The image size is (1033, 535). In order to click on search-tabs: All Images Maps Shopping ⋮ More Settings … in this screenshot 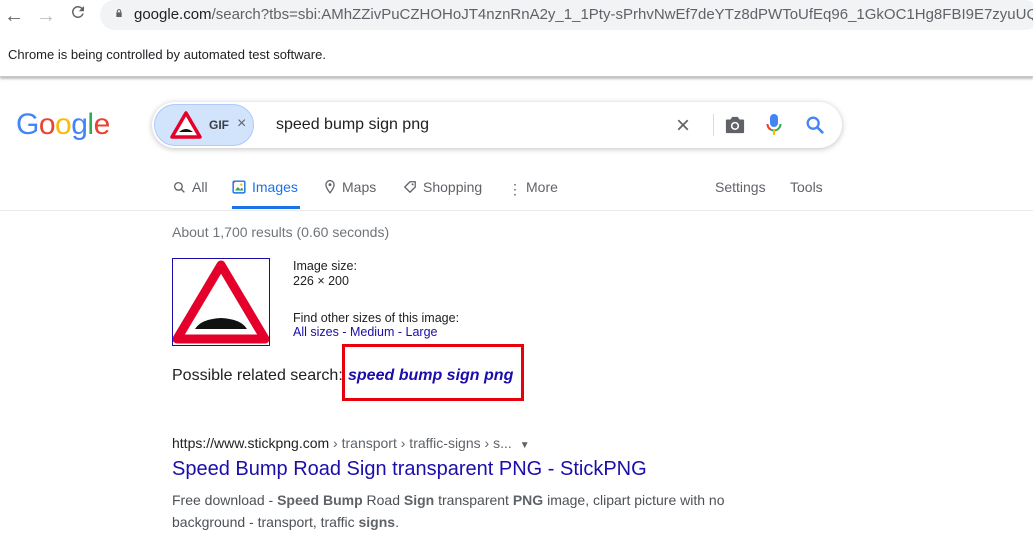, I will do `click(516, 192)`.